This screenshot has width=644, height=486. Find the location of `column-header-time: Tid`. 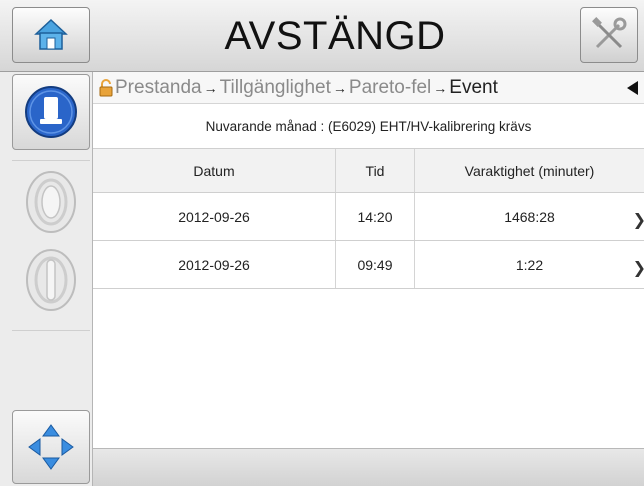

column-header-time: Tid is located at coordinates (375, 170).